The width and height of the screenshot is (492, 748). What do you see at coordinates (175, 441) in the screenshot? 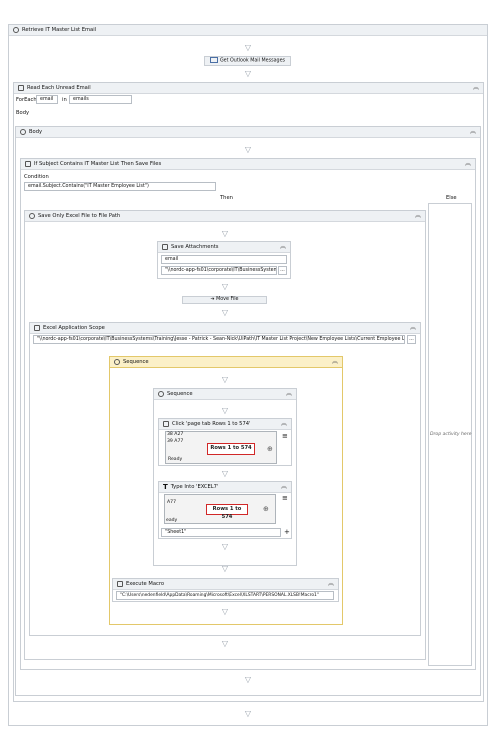
I see `click-row-b: 39 A77` at bounding box center [175, 441].